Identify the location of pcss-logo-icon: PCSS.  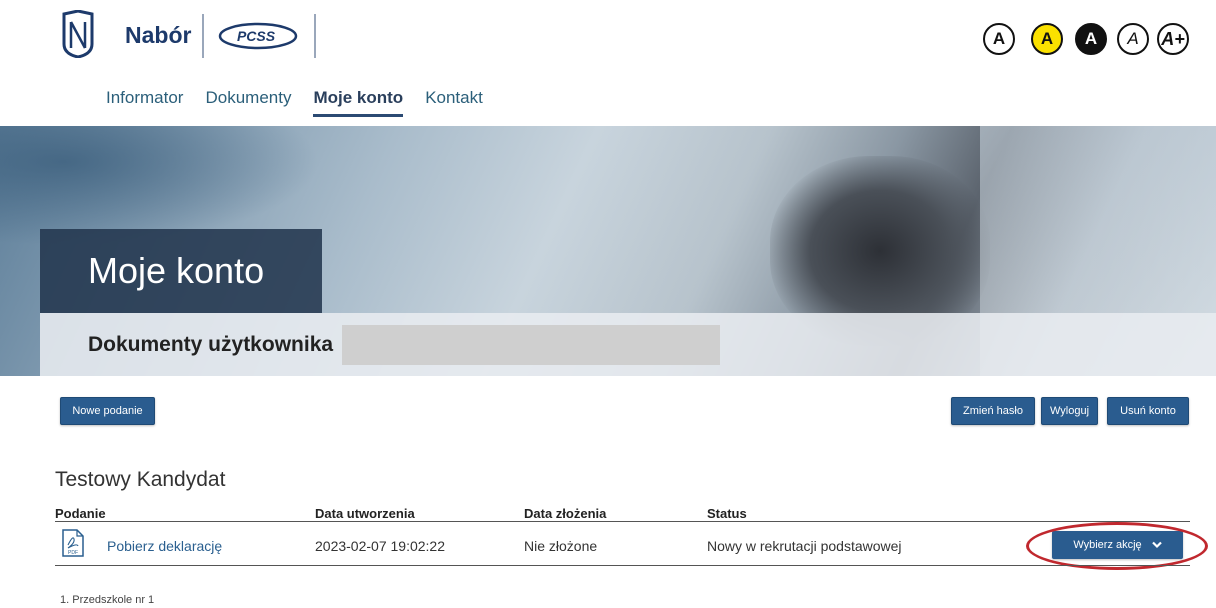
(259, 36).